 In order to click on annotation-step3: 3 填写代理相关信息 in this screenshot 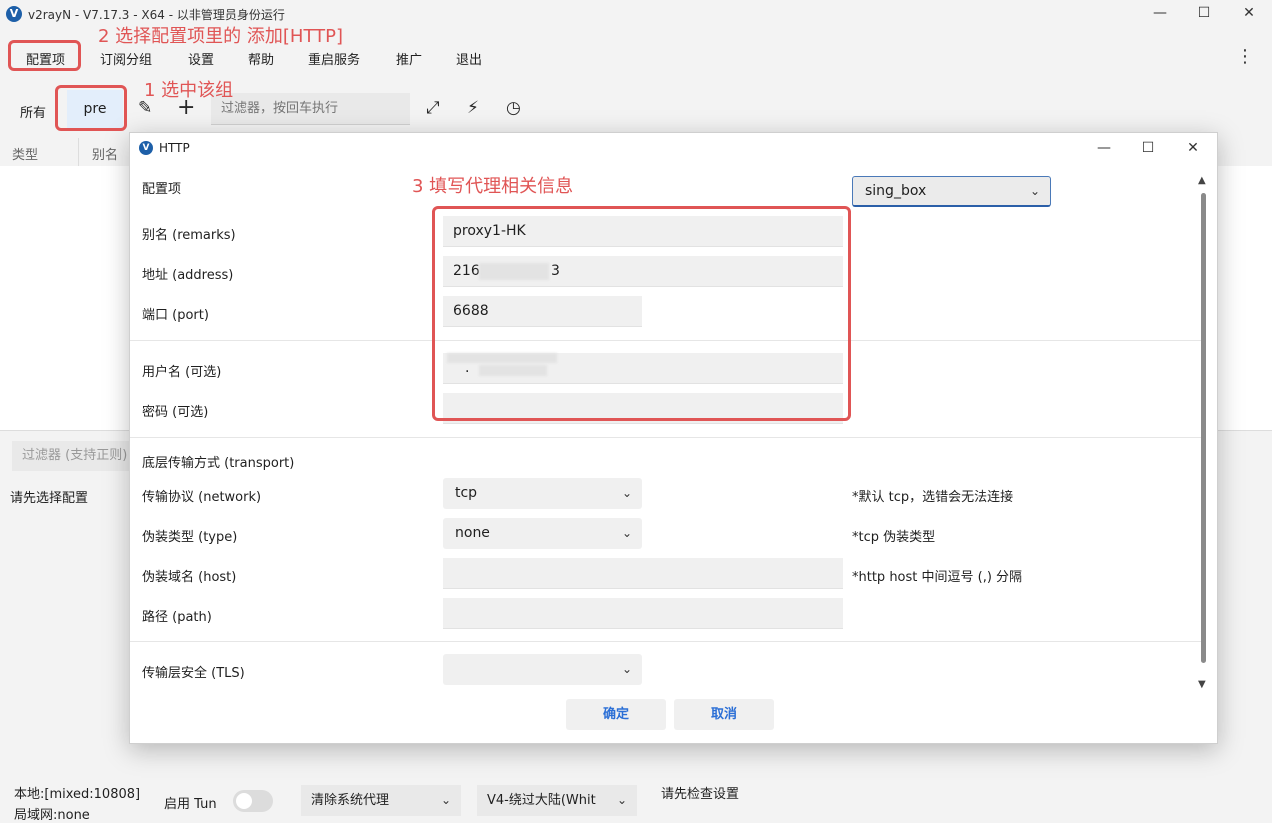, I will do `click(493, 186)`.